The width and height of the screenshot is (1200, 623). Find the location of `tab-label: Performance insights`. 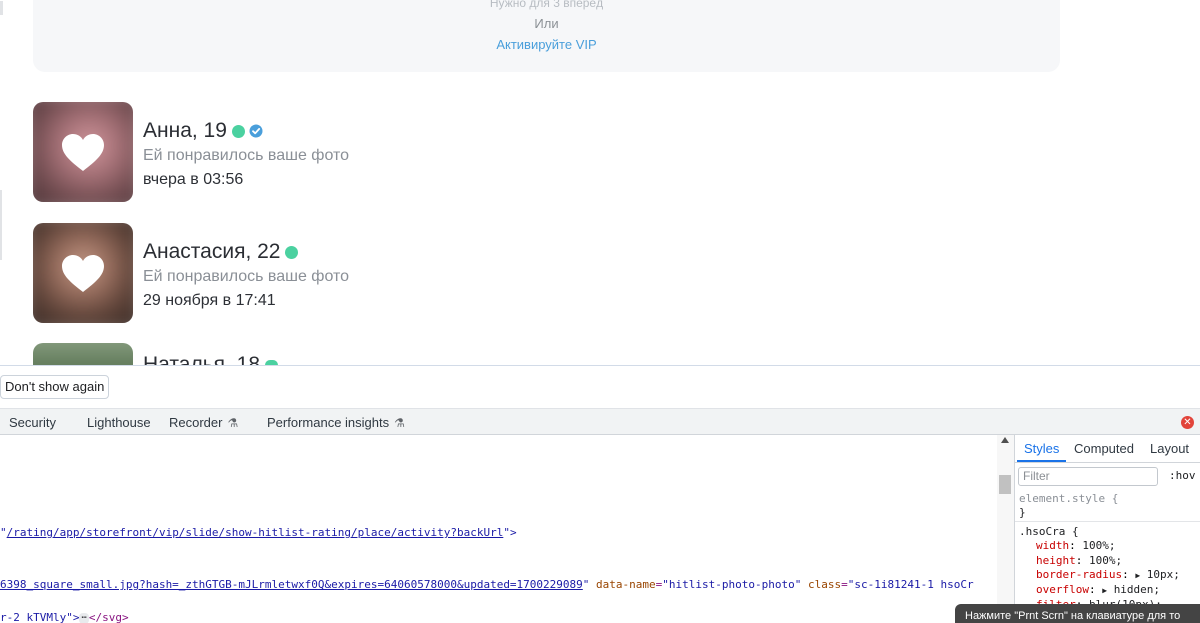

tab-label: Performance insights is located at coordinates (328, 422).